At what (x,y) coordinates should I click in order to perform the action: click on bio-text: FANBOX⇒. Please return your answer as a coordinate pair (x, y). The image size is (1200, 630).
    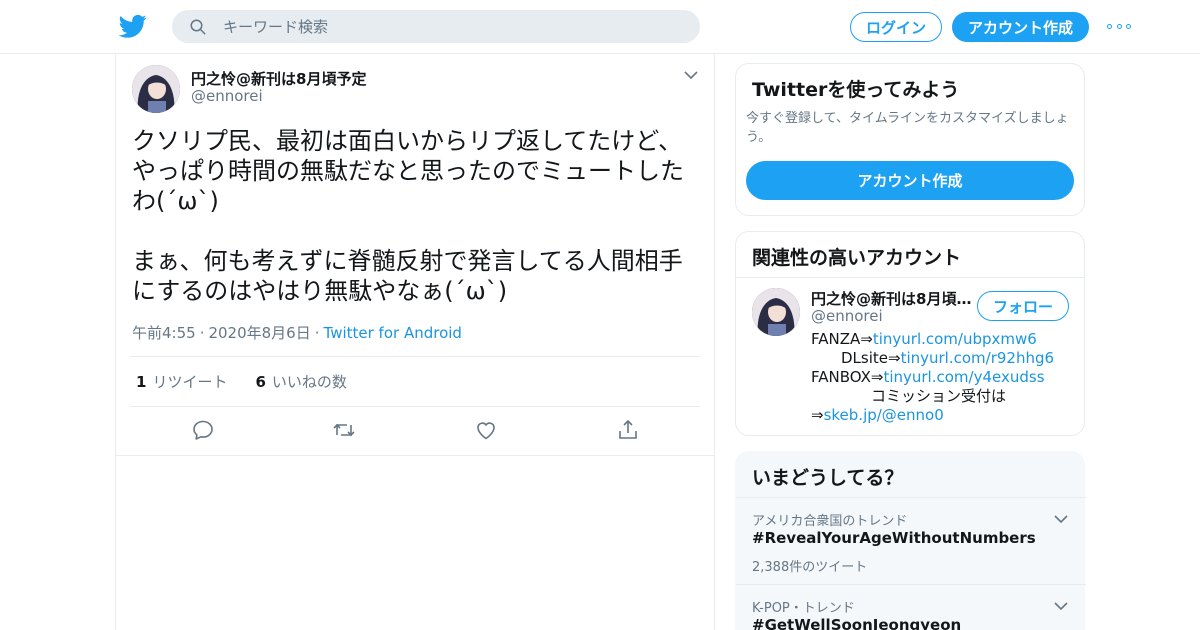
    Looking at the image, I should click on (847, 377).